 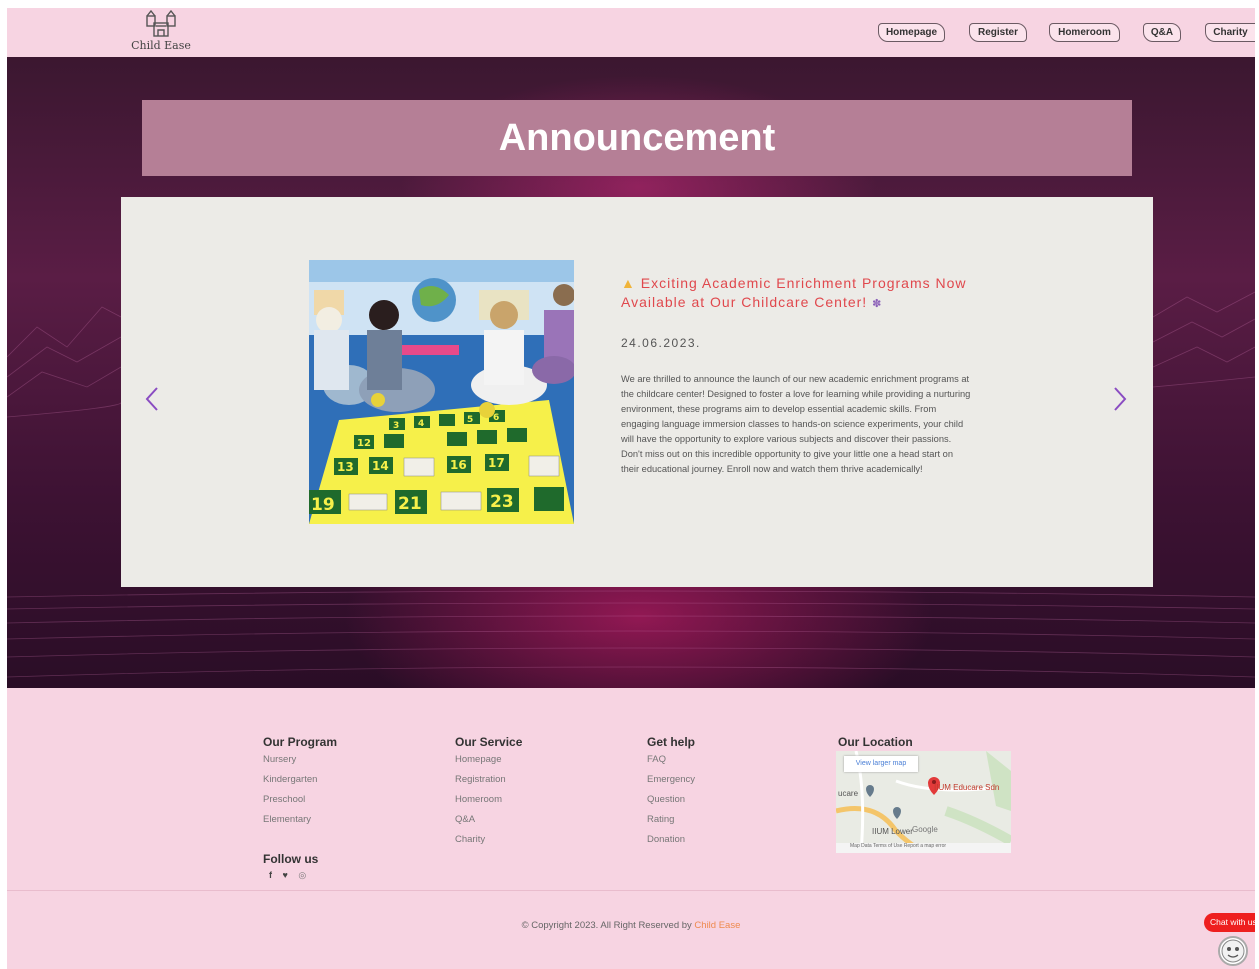 What do you see at coordinates (364, 443) in the screenshot?
I see `board-number: 12` at bounding box center [364, 443].